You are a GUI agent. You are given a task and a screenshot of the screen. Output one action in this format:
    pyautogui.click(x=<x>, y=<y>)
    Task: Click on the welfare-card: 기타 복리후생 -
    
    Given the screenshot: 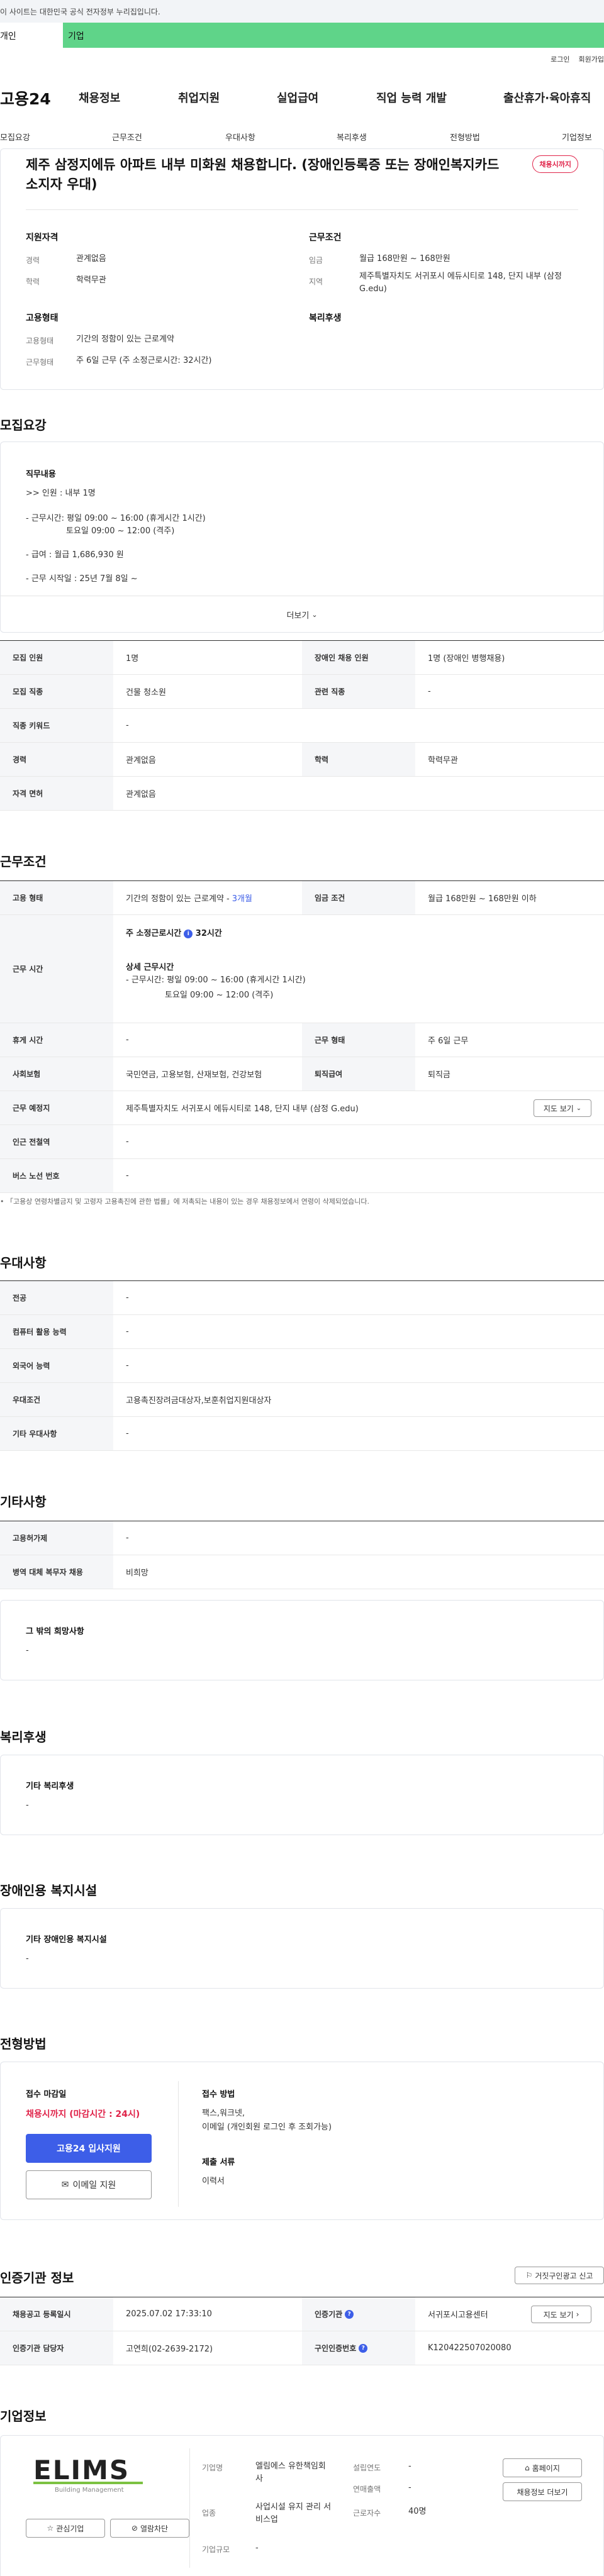 What is the action you would take?
    pyautogui.click(x=302, y=1795)
    